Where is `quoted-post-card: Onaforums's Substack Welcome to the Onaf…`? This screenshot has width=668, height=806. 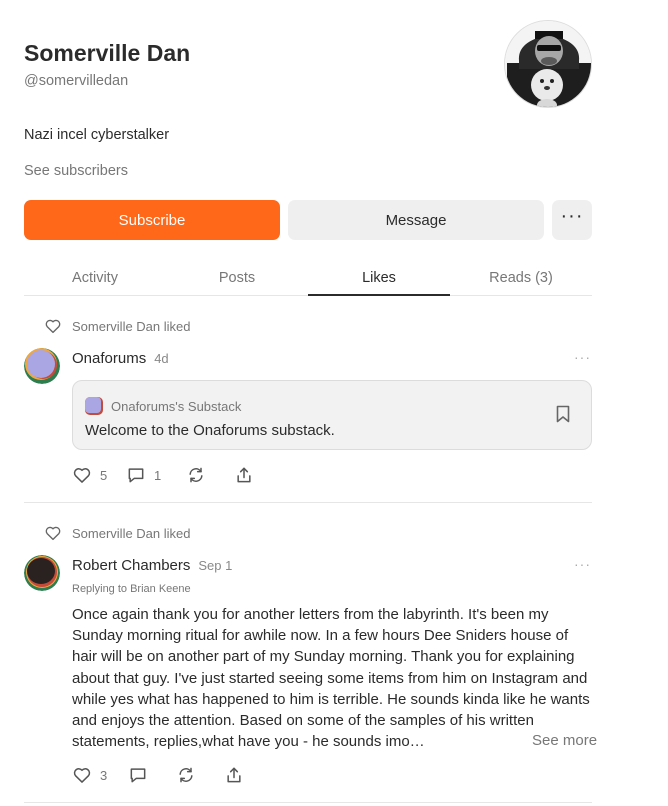
quoted-post-card: Onaforums's Substack Welcome to the Onaf… is located at coordinates (332, 415).